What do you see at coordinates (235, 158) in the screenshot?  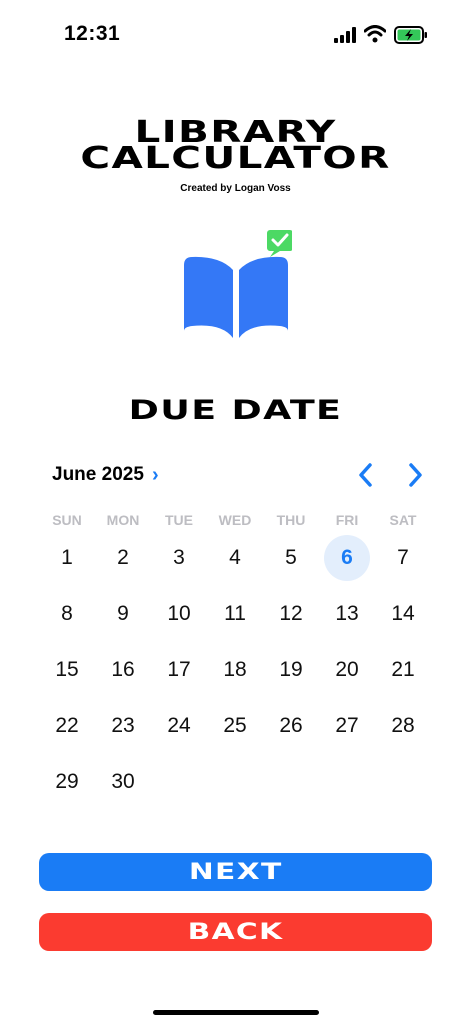 I see `app-title-line-2: CALCULATOR` at bounding box center [235, 158].